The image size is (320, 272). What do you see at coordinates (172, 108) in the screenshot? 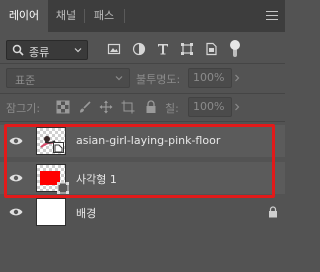
I see `fill-label: 칠:` at bounding box center [172, 108].